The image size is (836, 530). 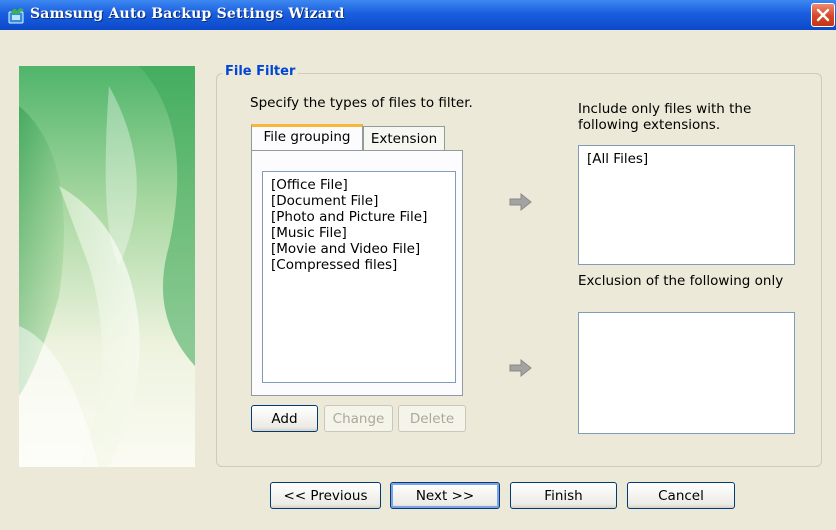 What do you see at coordinates (325, 495) in the screenshot?
I see `previous-button: << Previous` at bounding box center [325, 495].